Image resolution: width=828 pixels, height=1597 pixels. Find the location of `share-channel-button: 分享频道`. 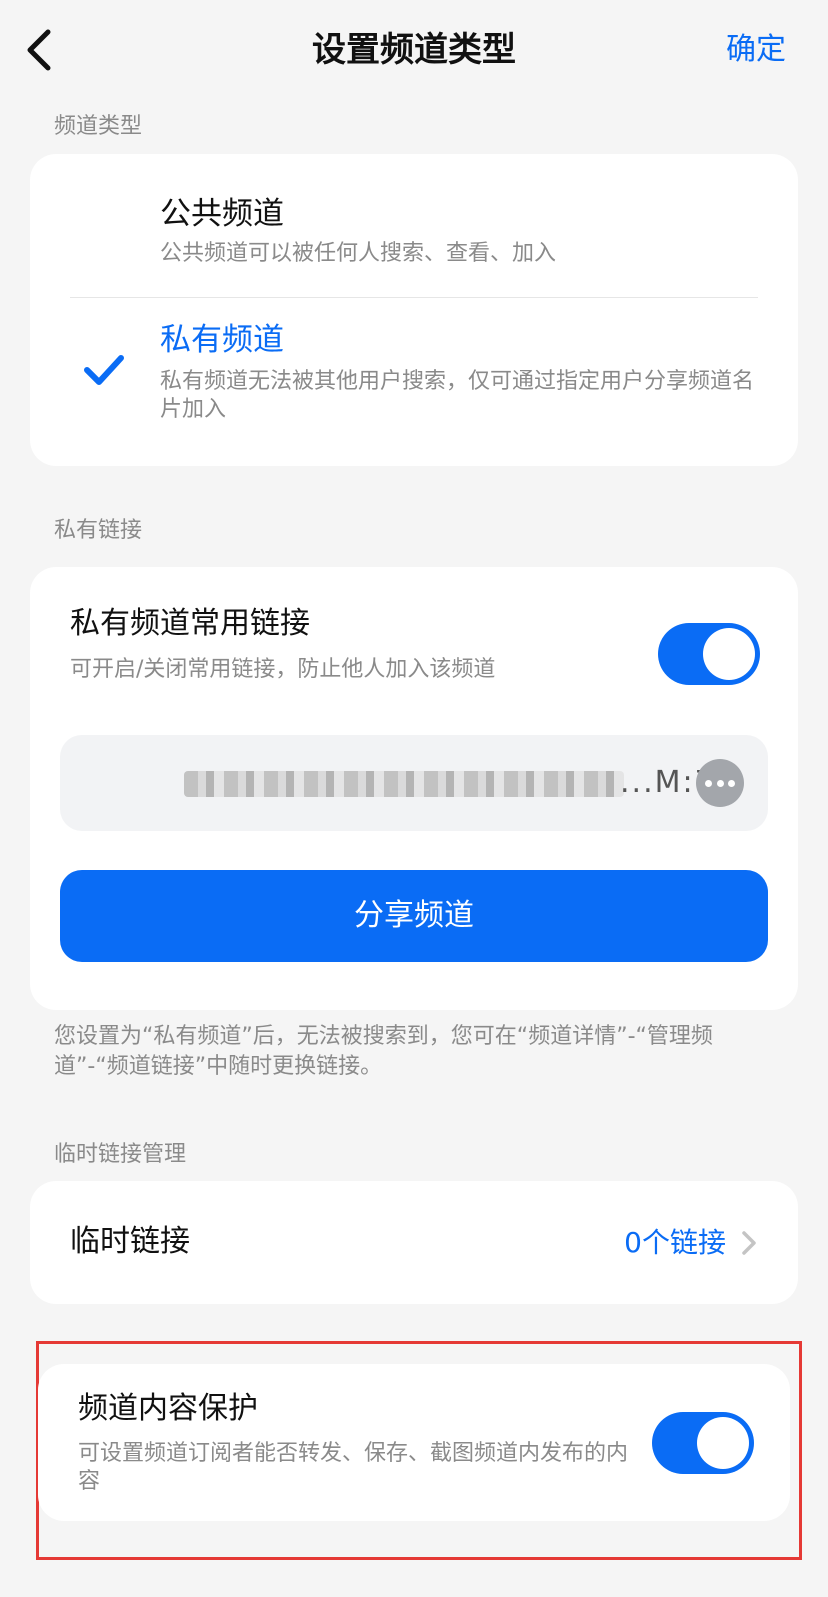

share-channel-button: 分享频道 is located at coordinates (414, 916).